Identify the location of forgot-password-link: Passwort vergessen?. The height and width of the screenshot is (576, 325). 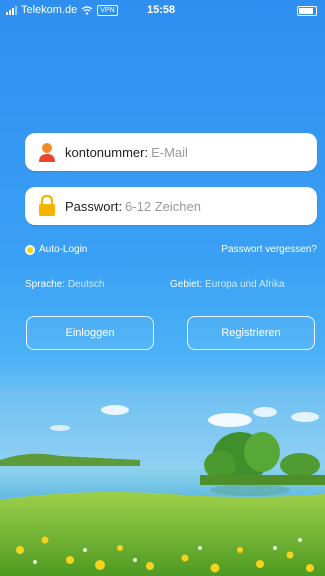
(269, 249).